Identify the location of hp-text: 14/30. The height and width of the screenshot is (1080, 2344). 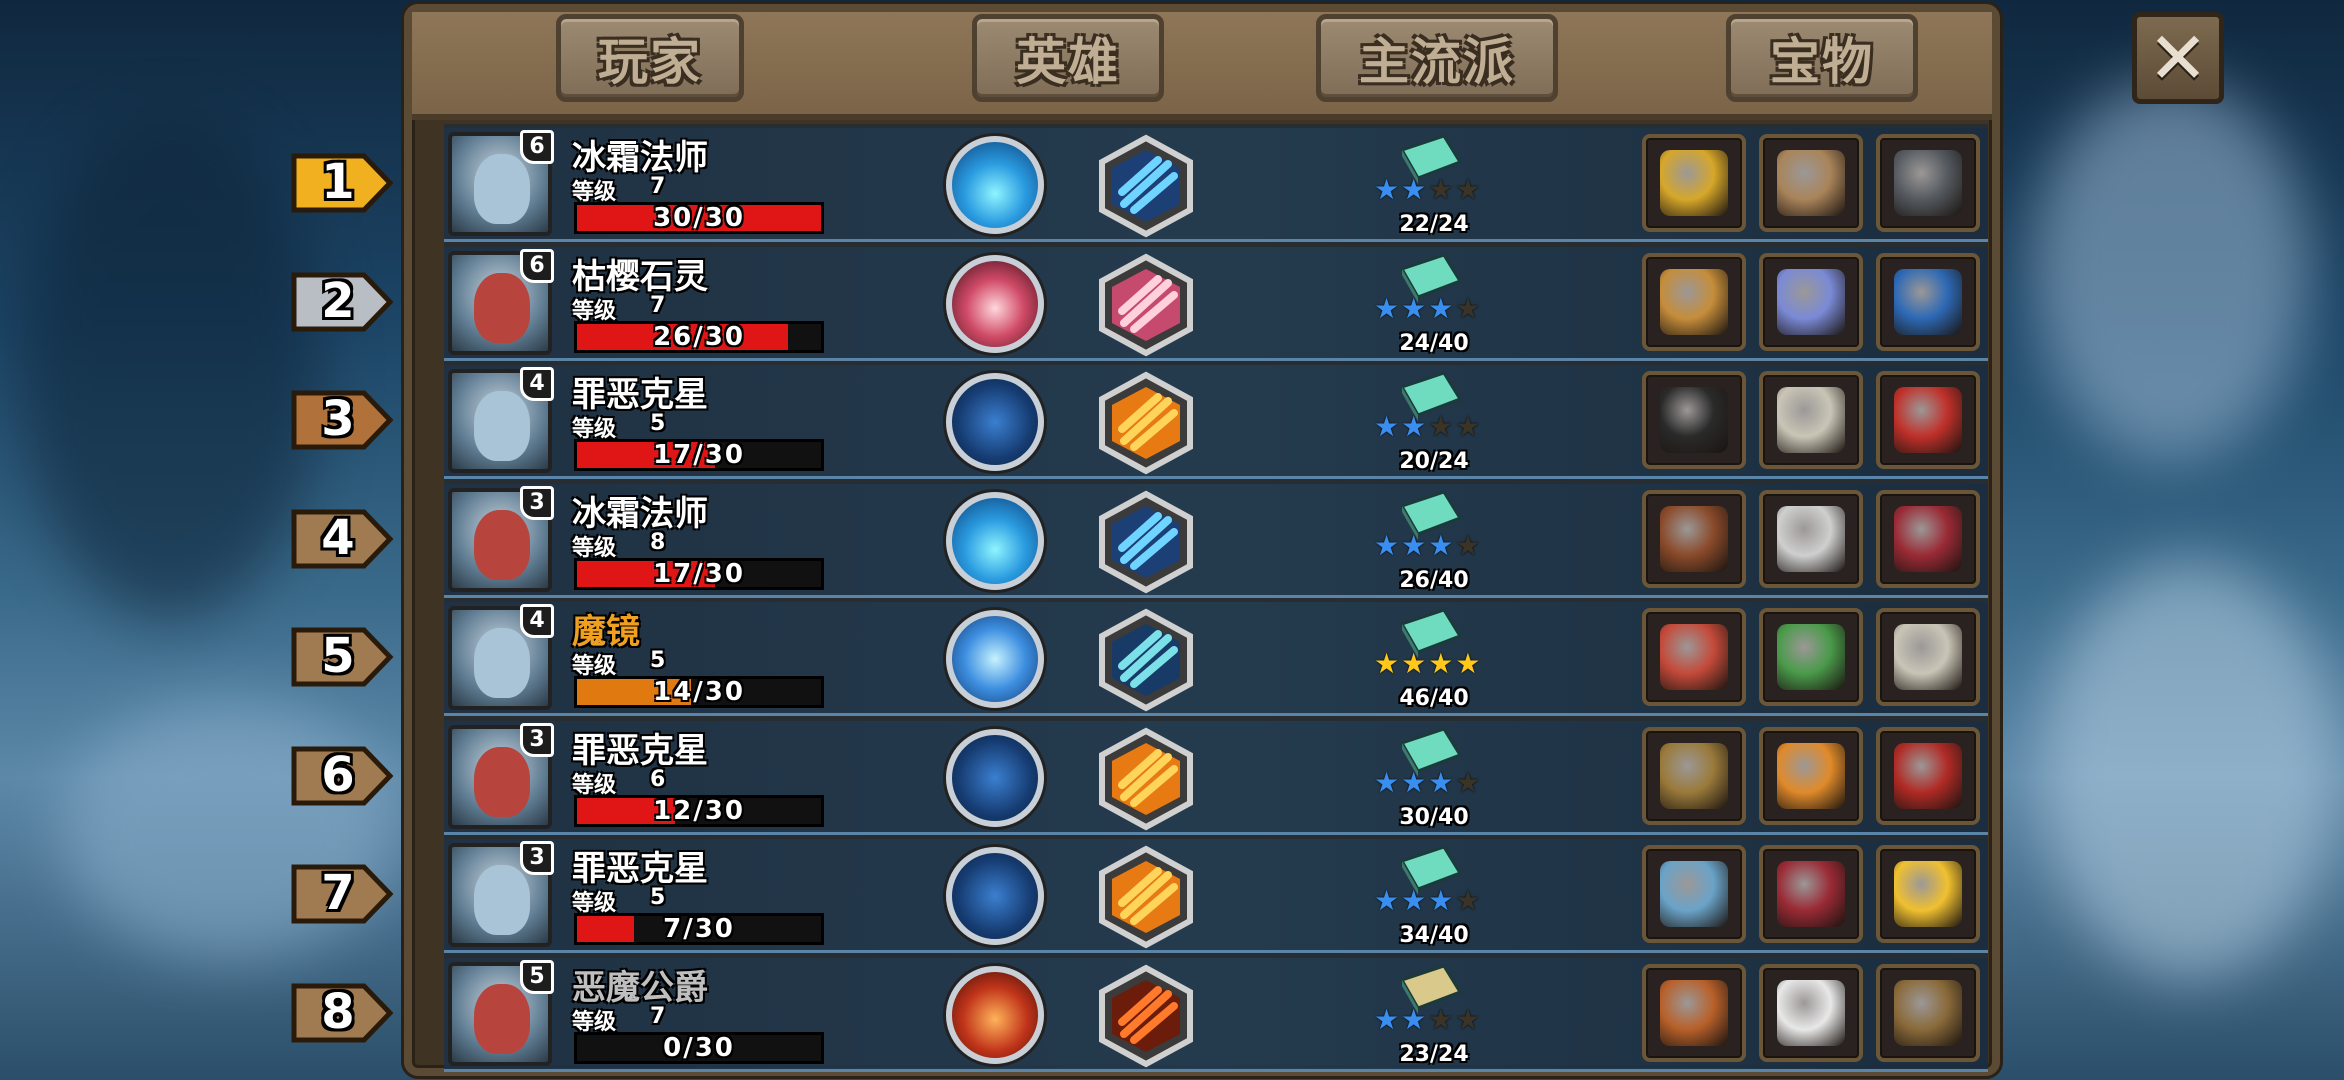
(699, 692).